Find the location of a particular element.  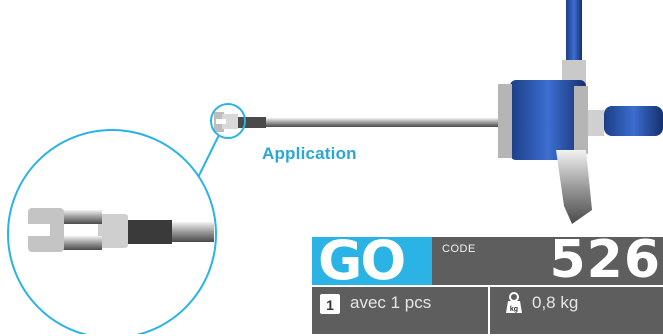

go-logo: GO is located at coordinates (372, 261).